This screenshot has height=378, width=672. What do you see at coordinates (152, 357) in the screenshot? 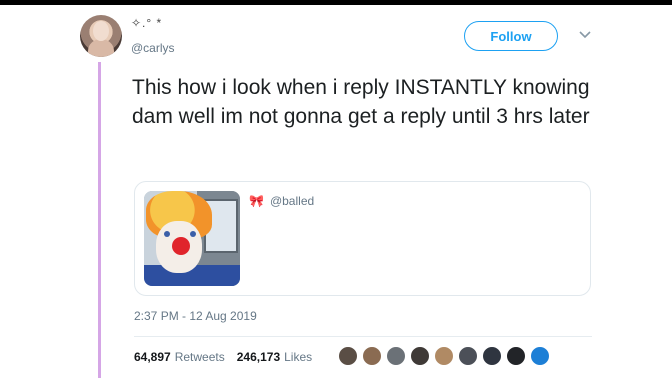
I see `retweets-count: 64,897` at bounding box center [152, 357].